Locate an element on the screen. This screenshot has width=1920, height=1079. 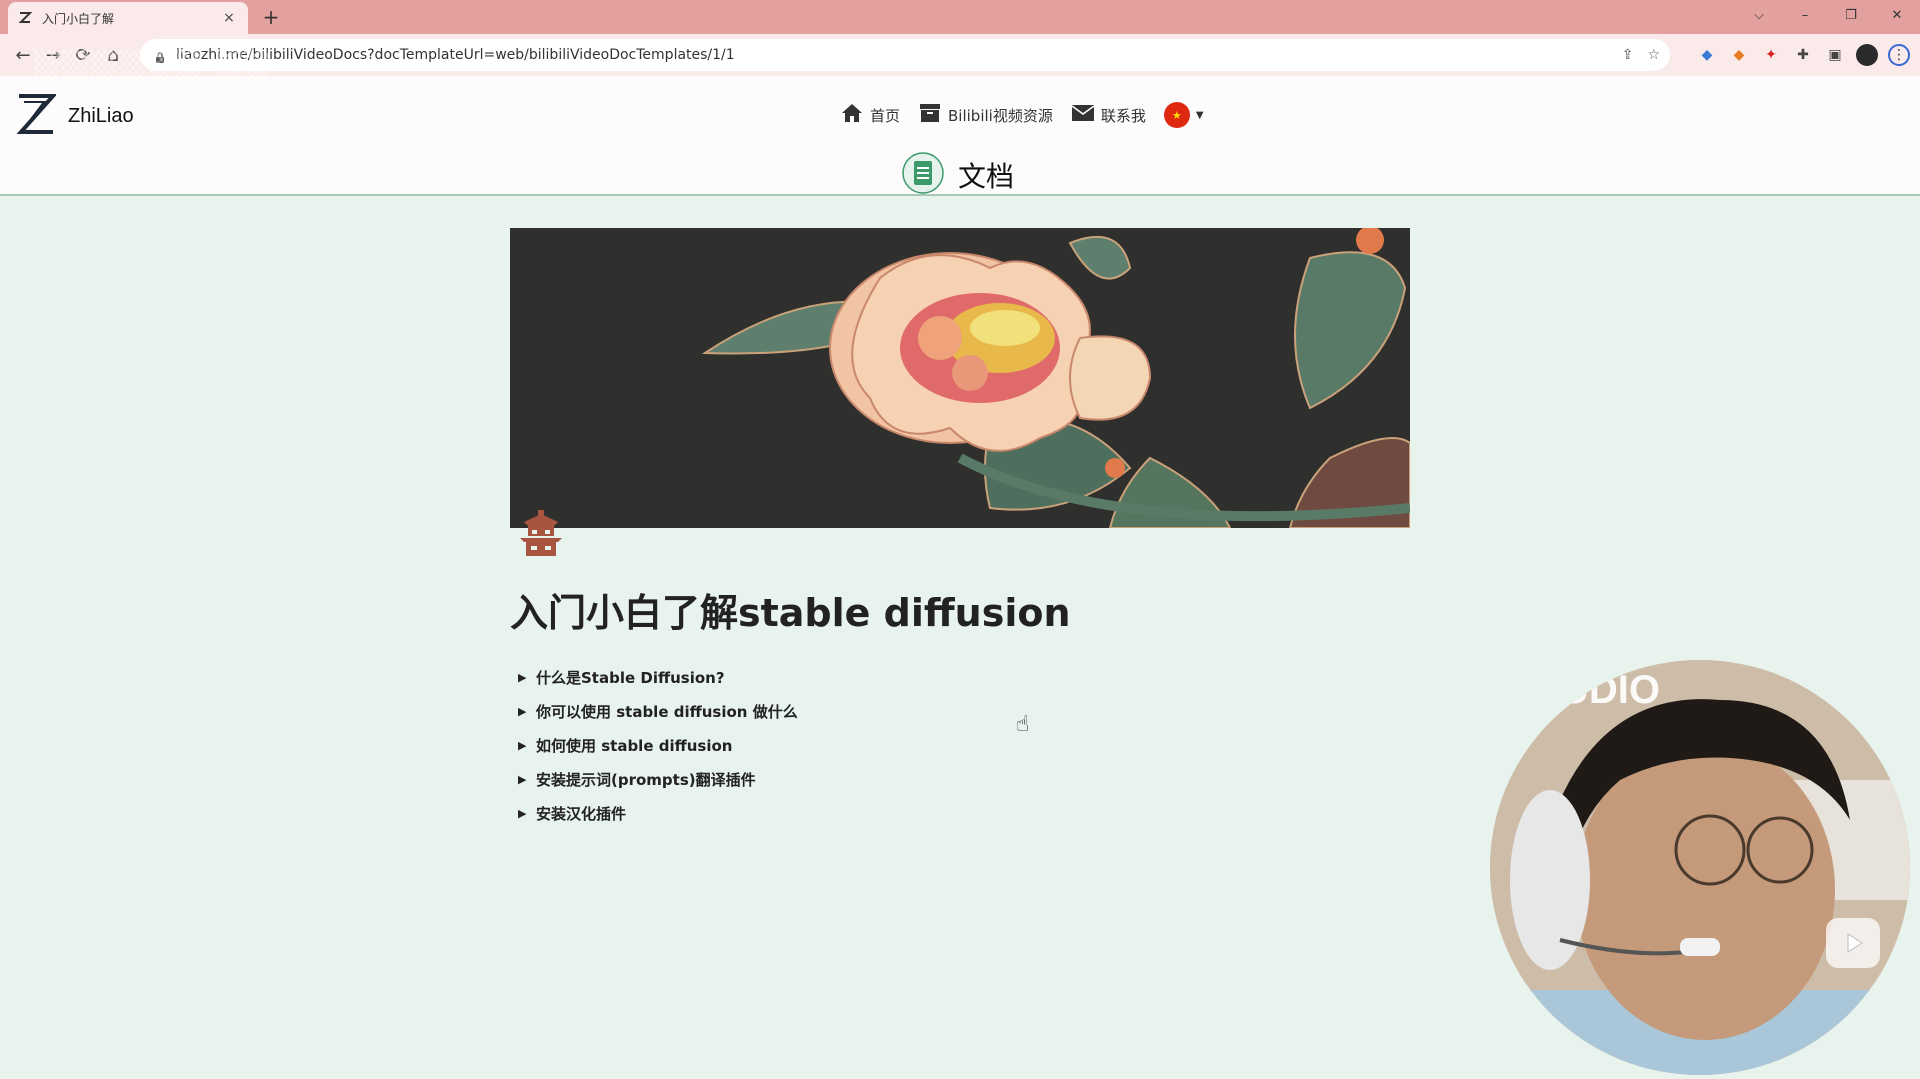
cover-image is located at coordinates (960, 378).